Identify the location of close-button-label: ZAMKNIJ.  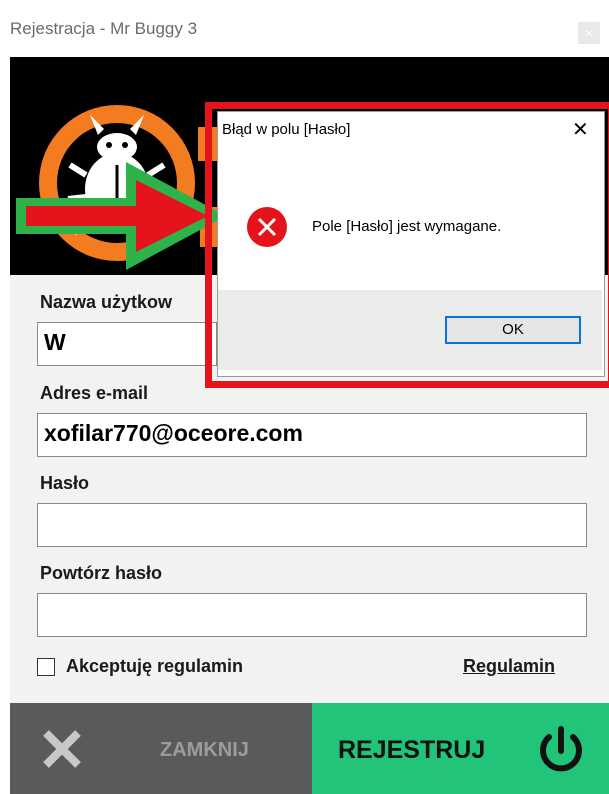
(204, 750).